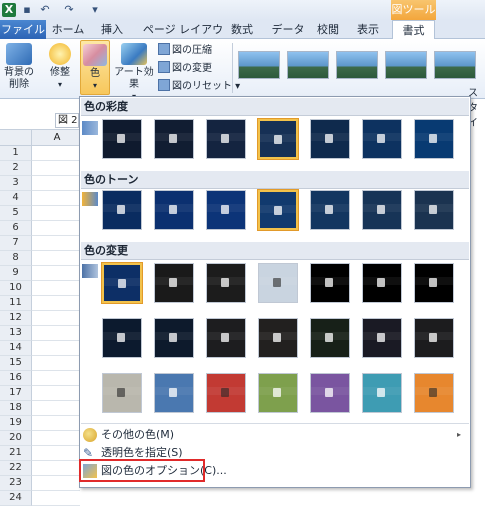 This screenshot has height=506, width=485. I want to click on picture-tools-context-label: 図ツール, so click(413, 10).